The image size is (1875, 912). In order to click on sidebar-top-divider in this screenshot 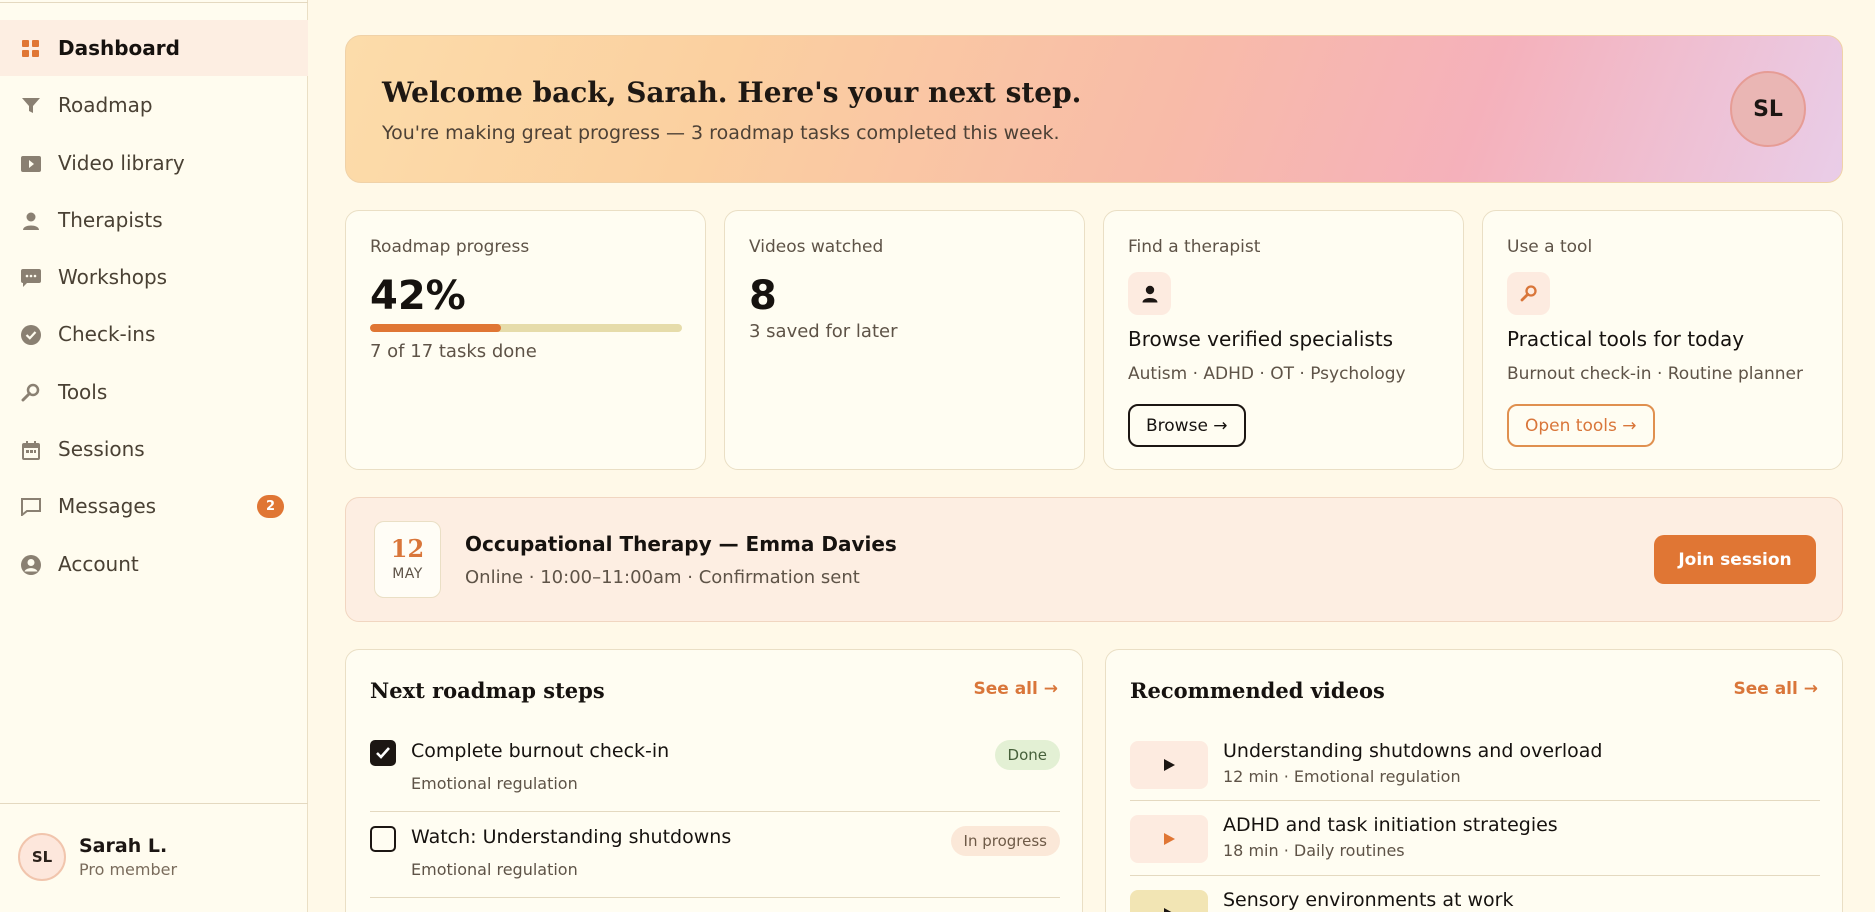, I will do `click(154, 2)`.